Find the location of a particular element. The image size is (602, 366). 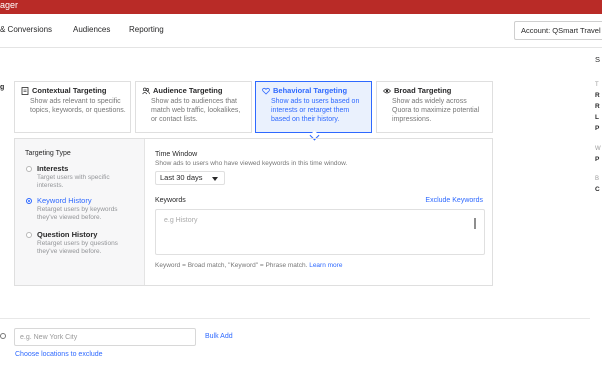

option-keyword-history-label: Keyword History is located at coordinates (64, 200).